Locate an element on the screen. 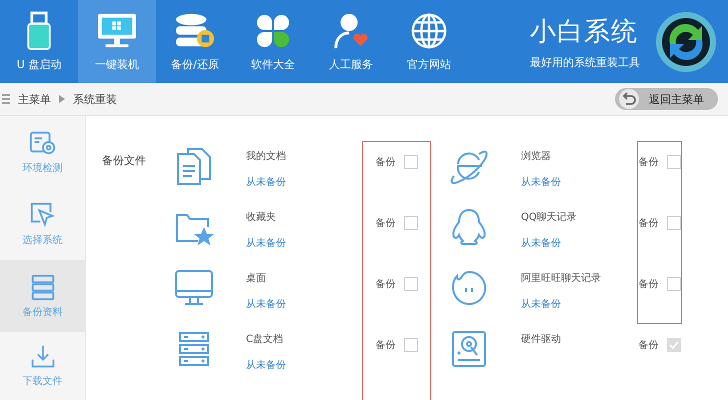 This screenshot has width=728, height=400. item-name: 我的文档 is located at coordinates (266, 156).